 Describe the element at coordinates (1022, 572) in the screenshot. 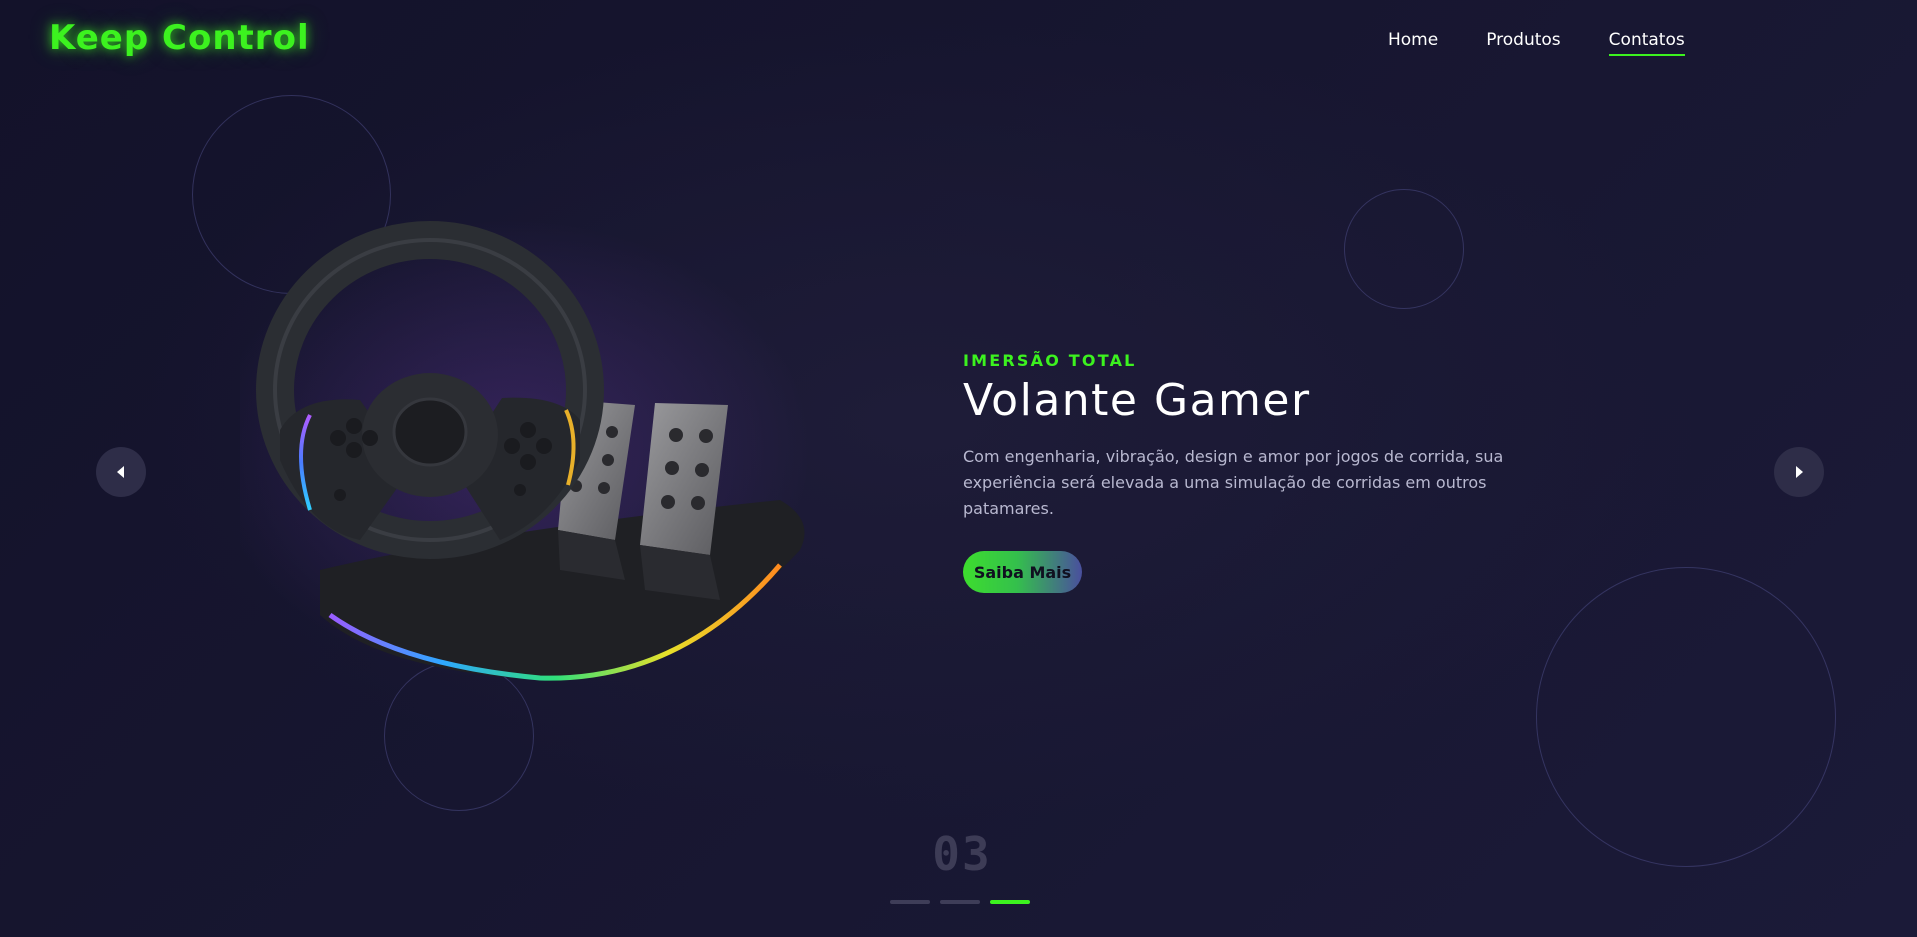

I see `saiba-mais-button: Saiba Mais` at that location.